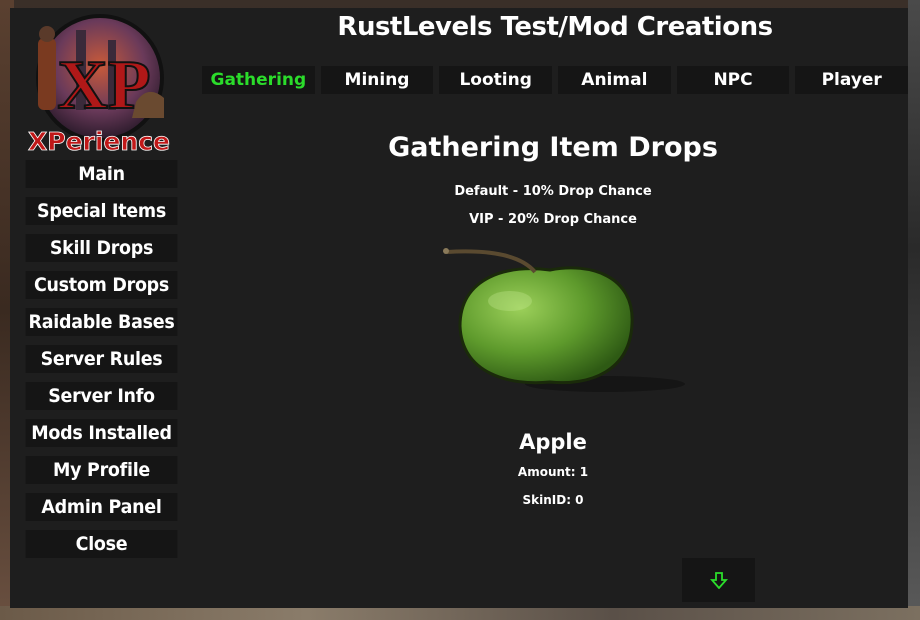  I want to click on svg-text: XP, so click(103, 85).